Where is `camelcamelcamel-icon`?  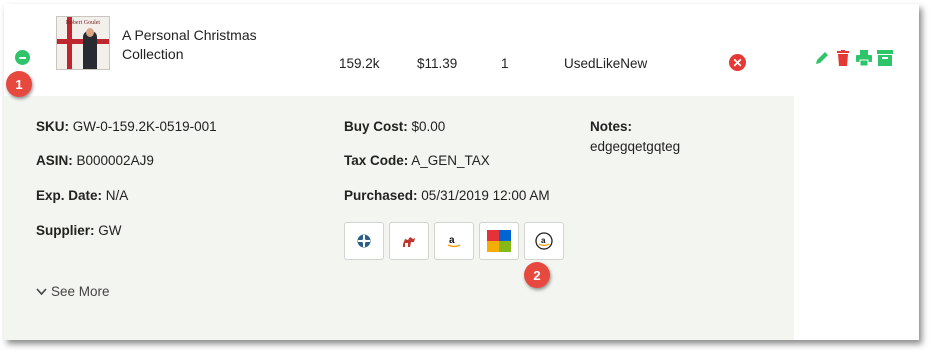
camelcamelcamel-icon is located at coordinates (409, 242).